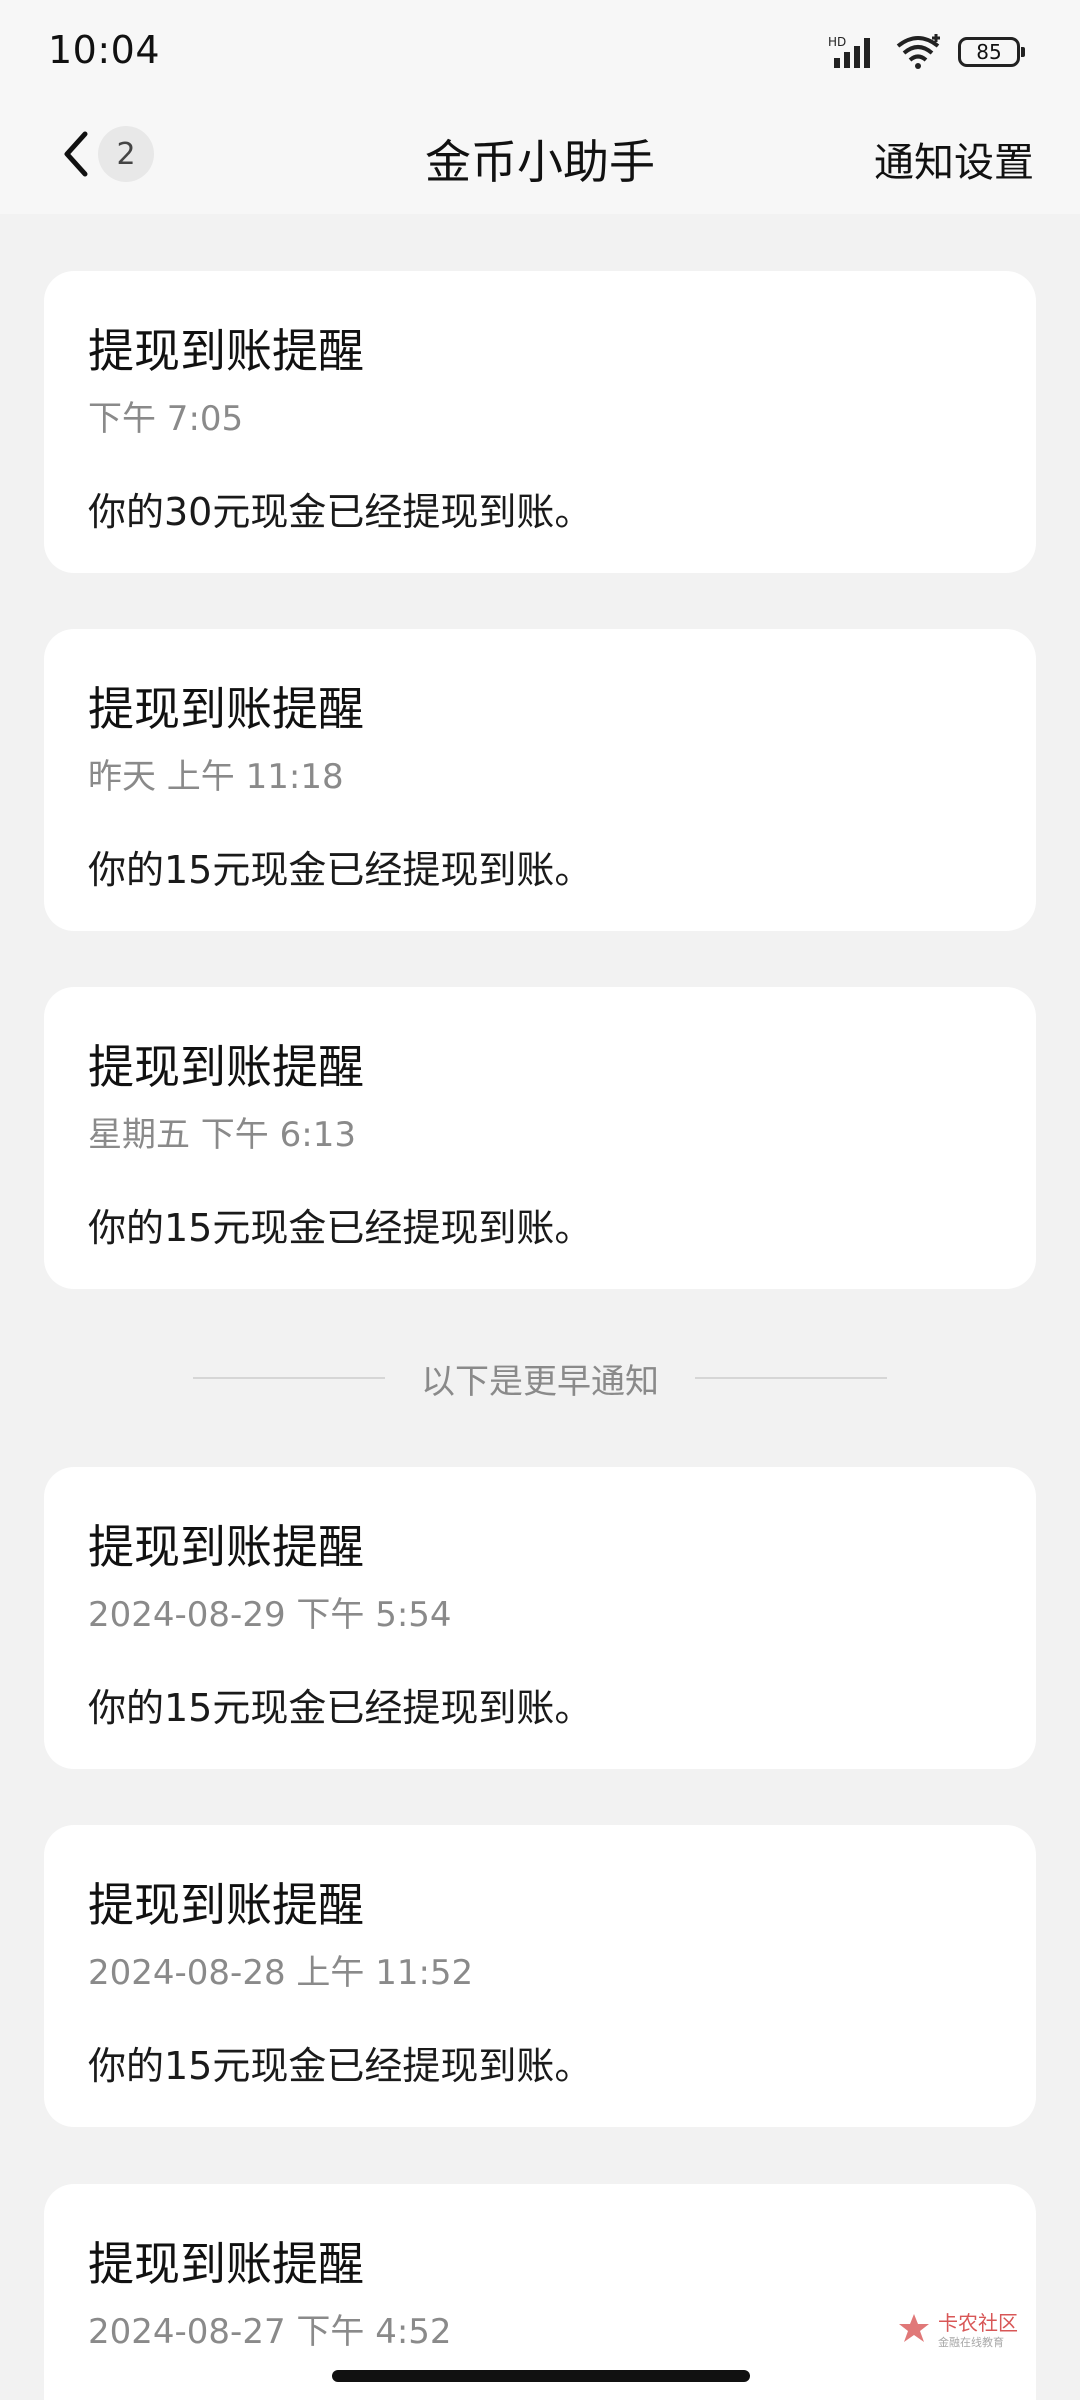 This screenshot has height=2400, width=1080. Describe the element at coordinates (540, 50) in the screenshot. I see `status-bar: 10:04 HD 85` at that location.